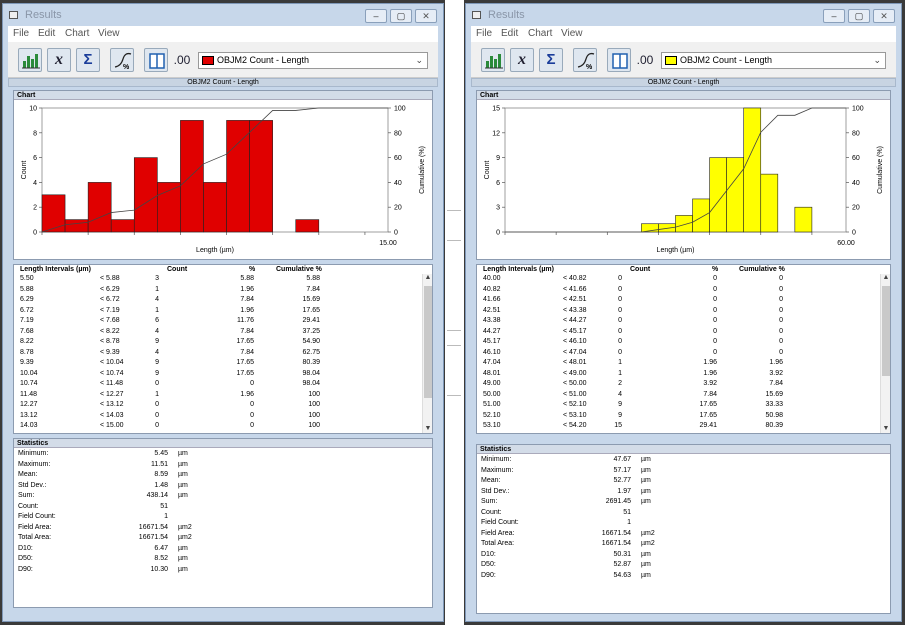 This screenshot has width=905, height=625. I want to click on table-row: 6.29 < 6.72 4 7.84 15.69, so click(218, 299).